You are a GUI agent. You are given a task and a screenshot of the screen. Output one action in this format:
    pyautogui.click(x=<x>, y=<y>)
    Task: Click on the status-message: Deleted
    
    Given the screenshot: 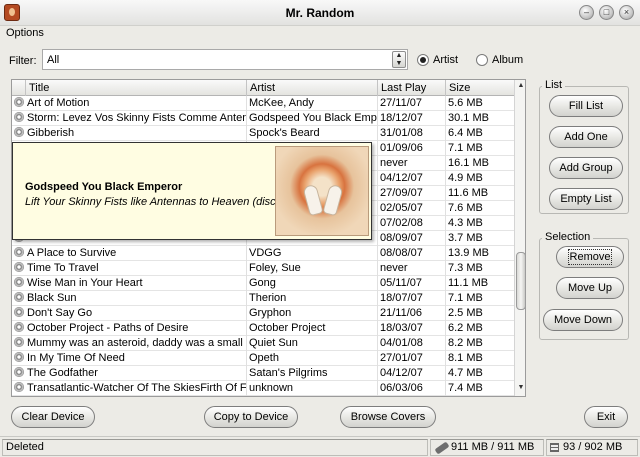 What is the action you would take?
    pyautogui.click(x=215, y=447)
    